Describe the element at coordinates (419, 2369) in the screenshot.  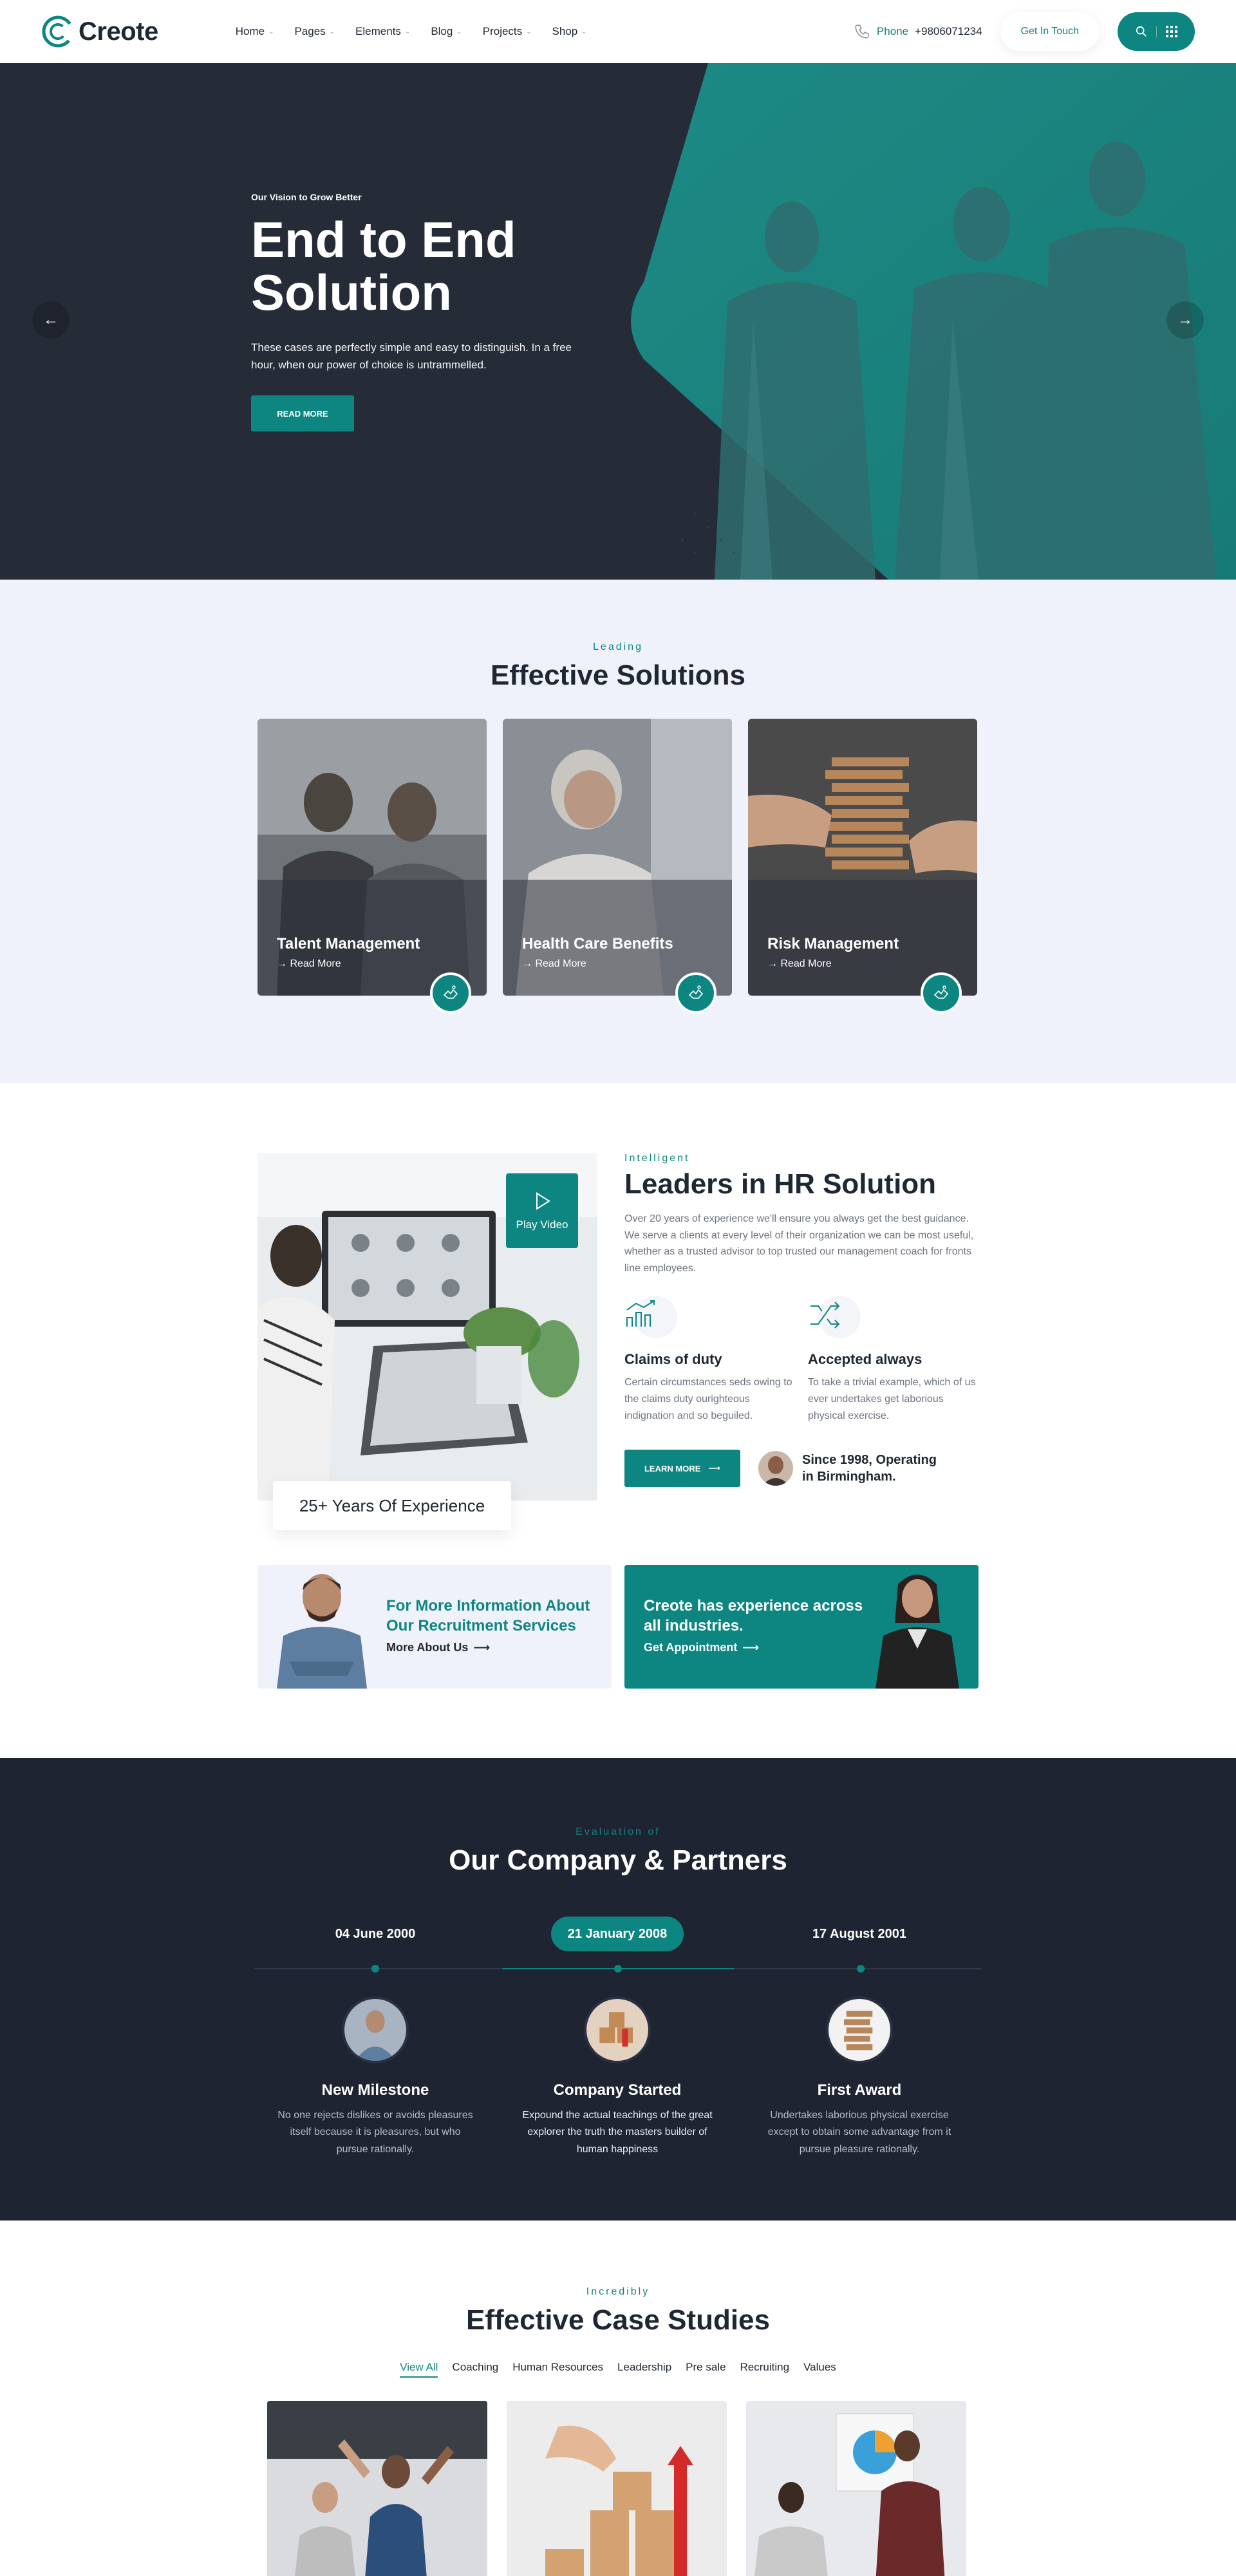
I see `filter-view-all: View All` at that location.